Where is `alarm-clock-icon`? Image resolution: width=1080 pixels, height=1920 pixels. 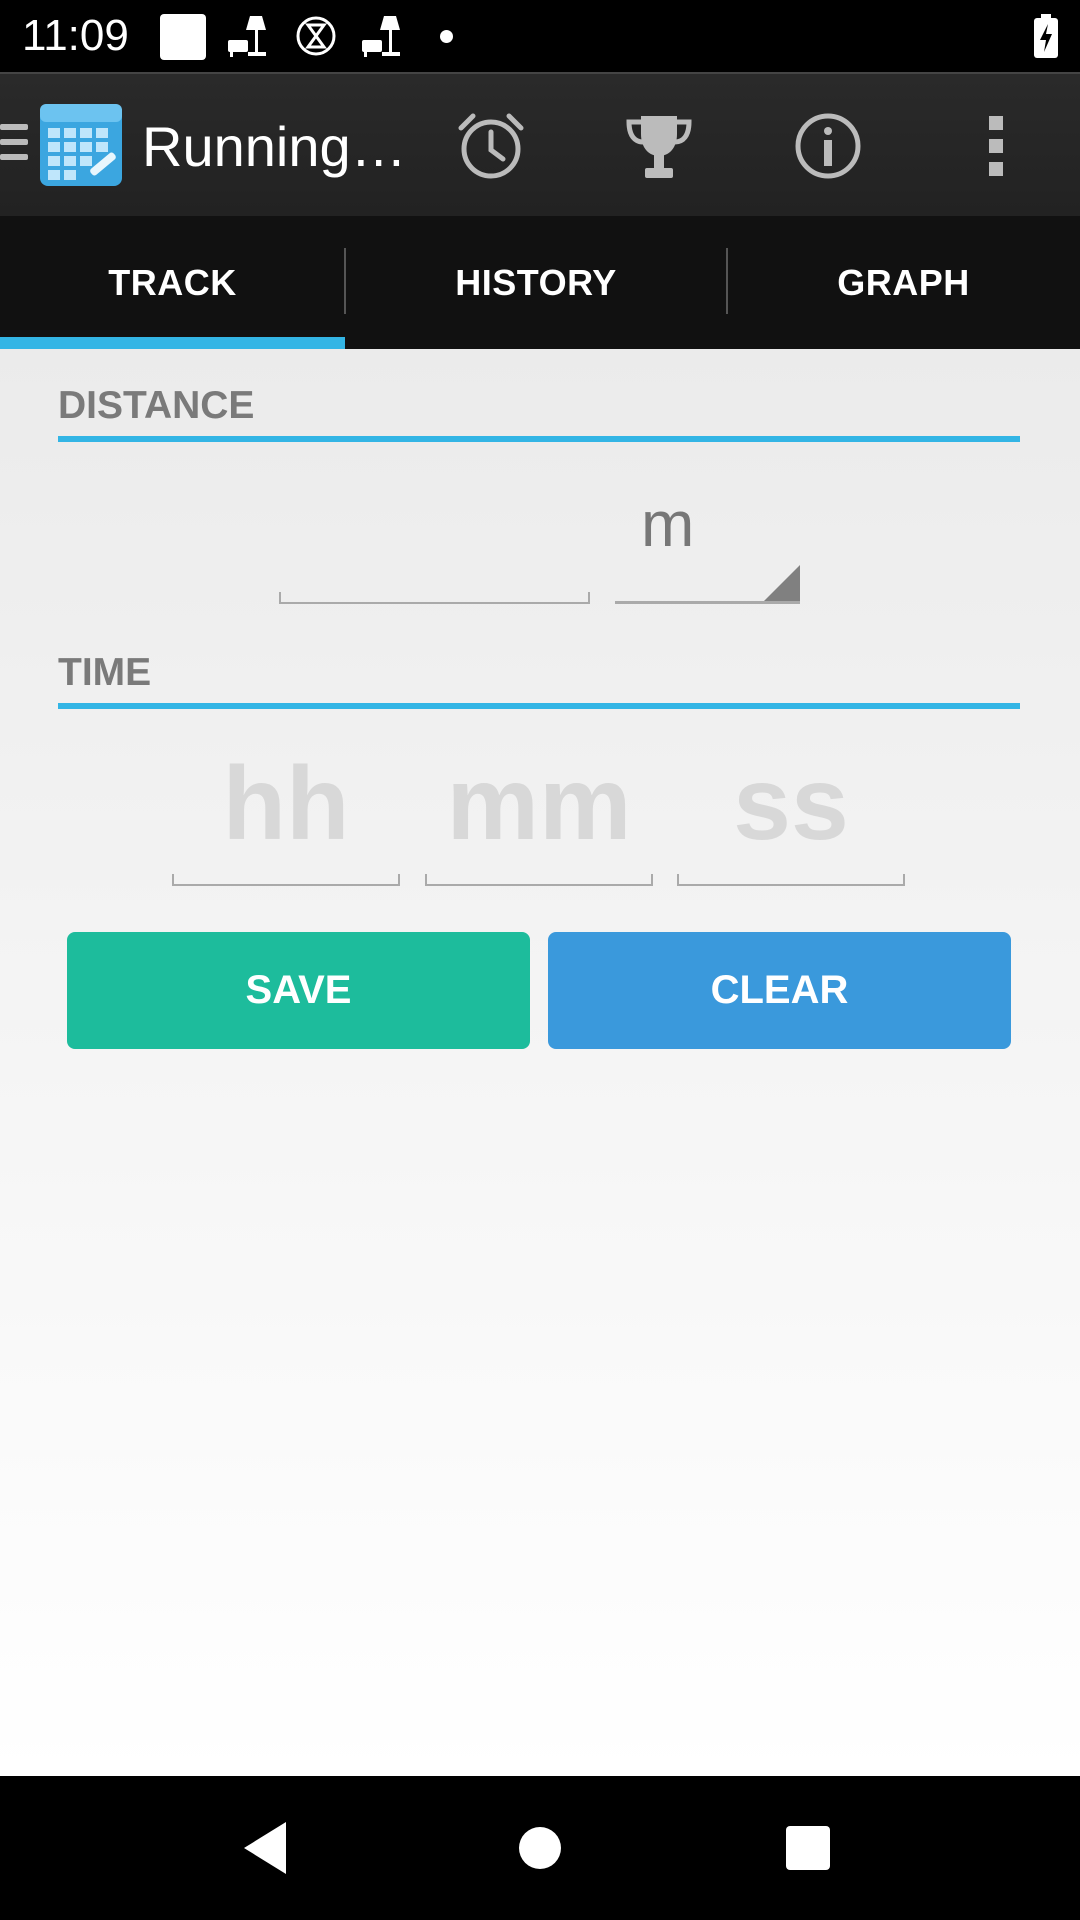 alarm-clock-icon is located at coordinates (491, 146).